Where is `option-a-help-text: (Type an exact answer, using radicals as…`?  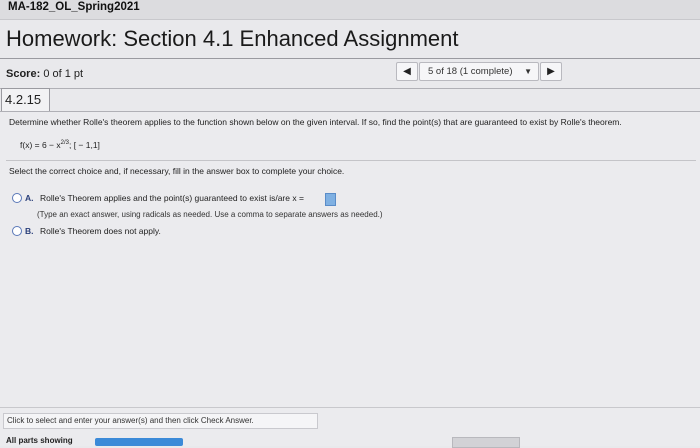
option-a-help-text: (Type an exact answer, using radicals as… is located at coordinates (210, 214).